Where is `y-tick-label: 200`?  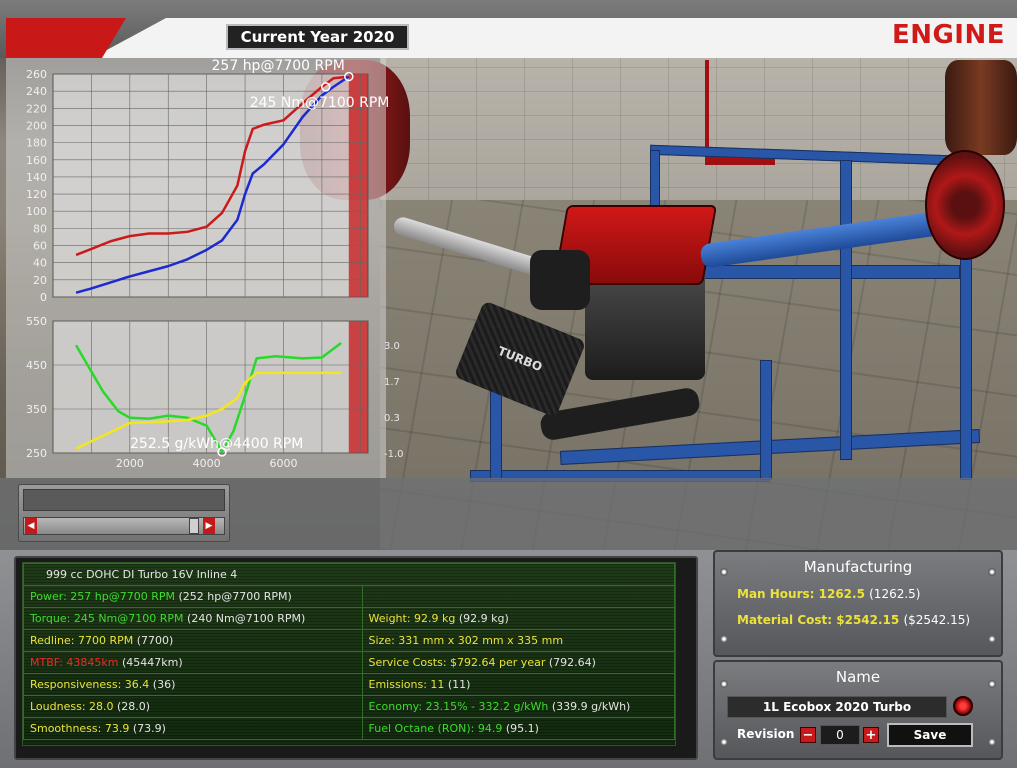
y-tick-label: 200 is located at coordinates (36, 125).